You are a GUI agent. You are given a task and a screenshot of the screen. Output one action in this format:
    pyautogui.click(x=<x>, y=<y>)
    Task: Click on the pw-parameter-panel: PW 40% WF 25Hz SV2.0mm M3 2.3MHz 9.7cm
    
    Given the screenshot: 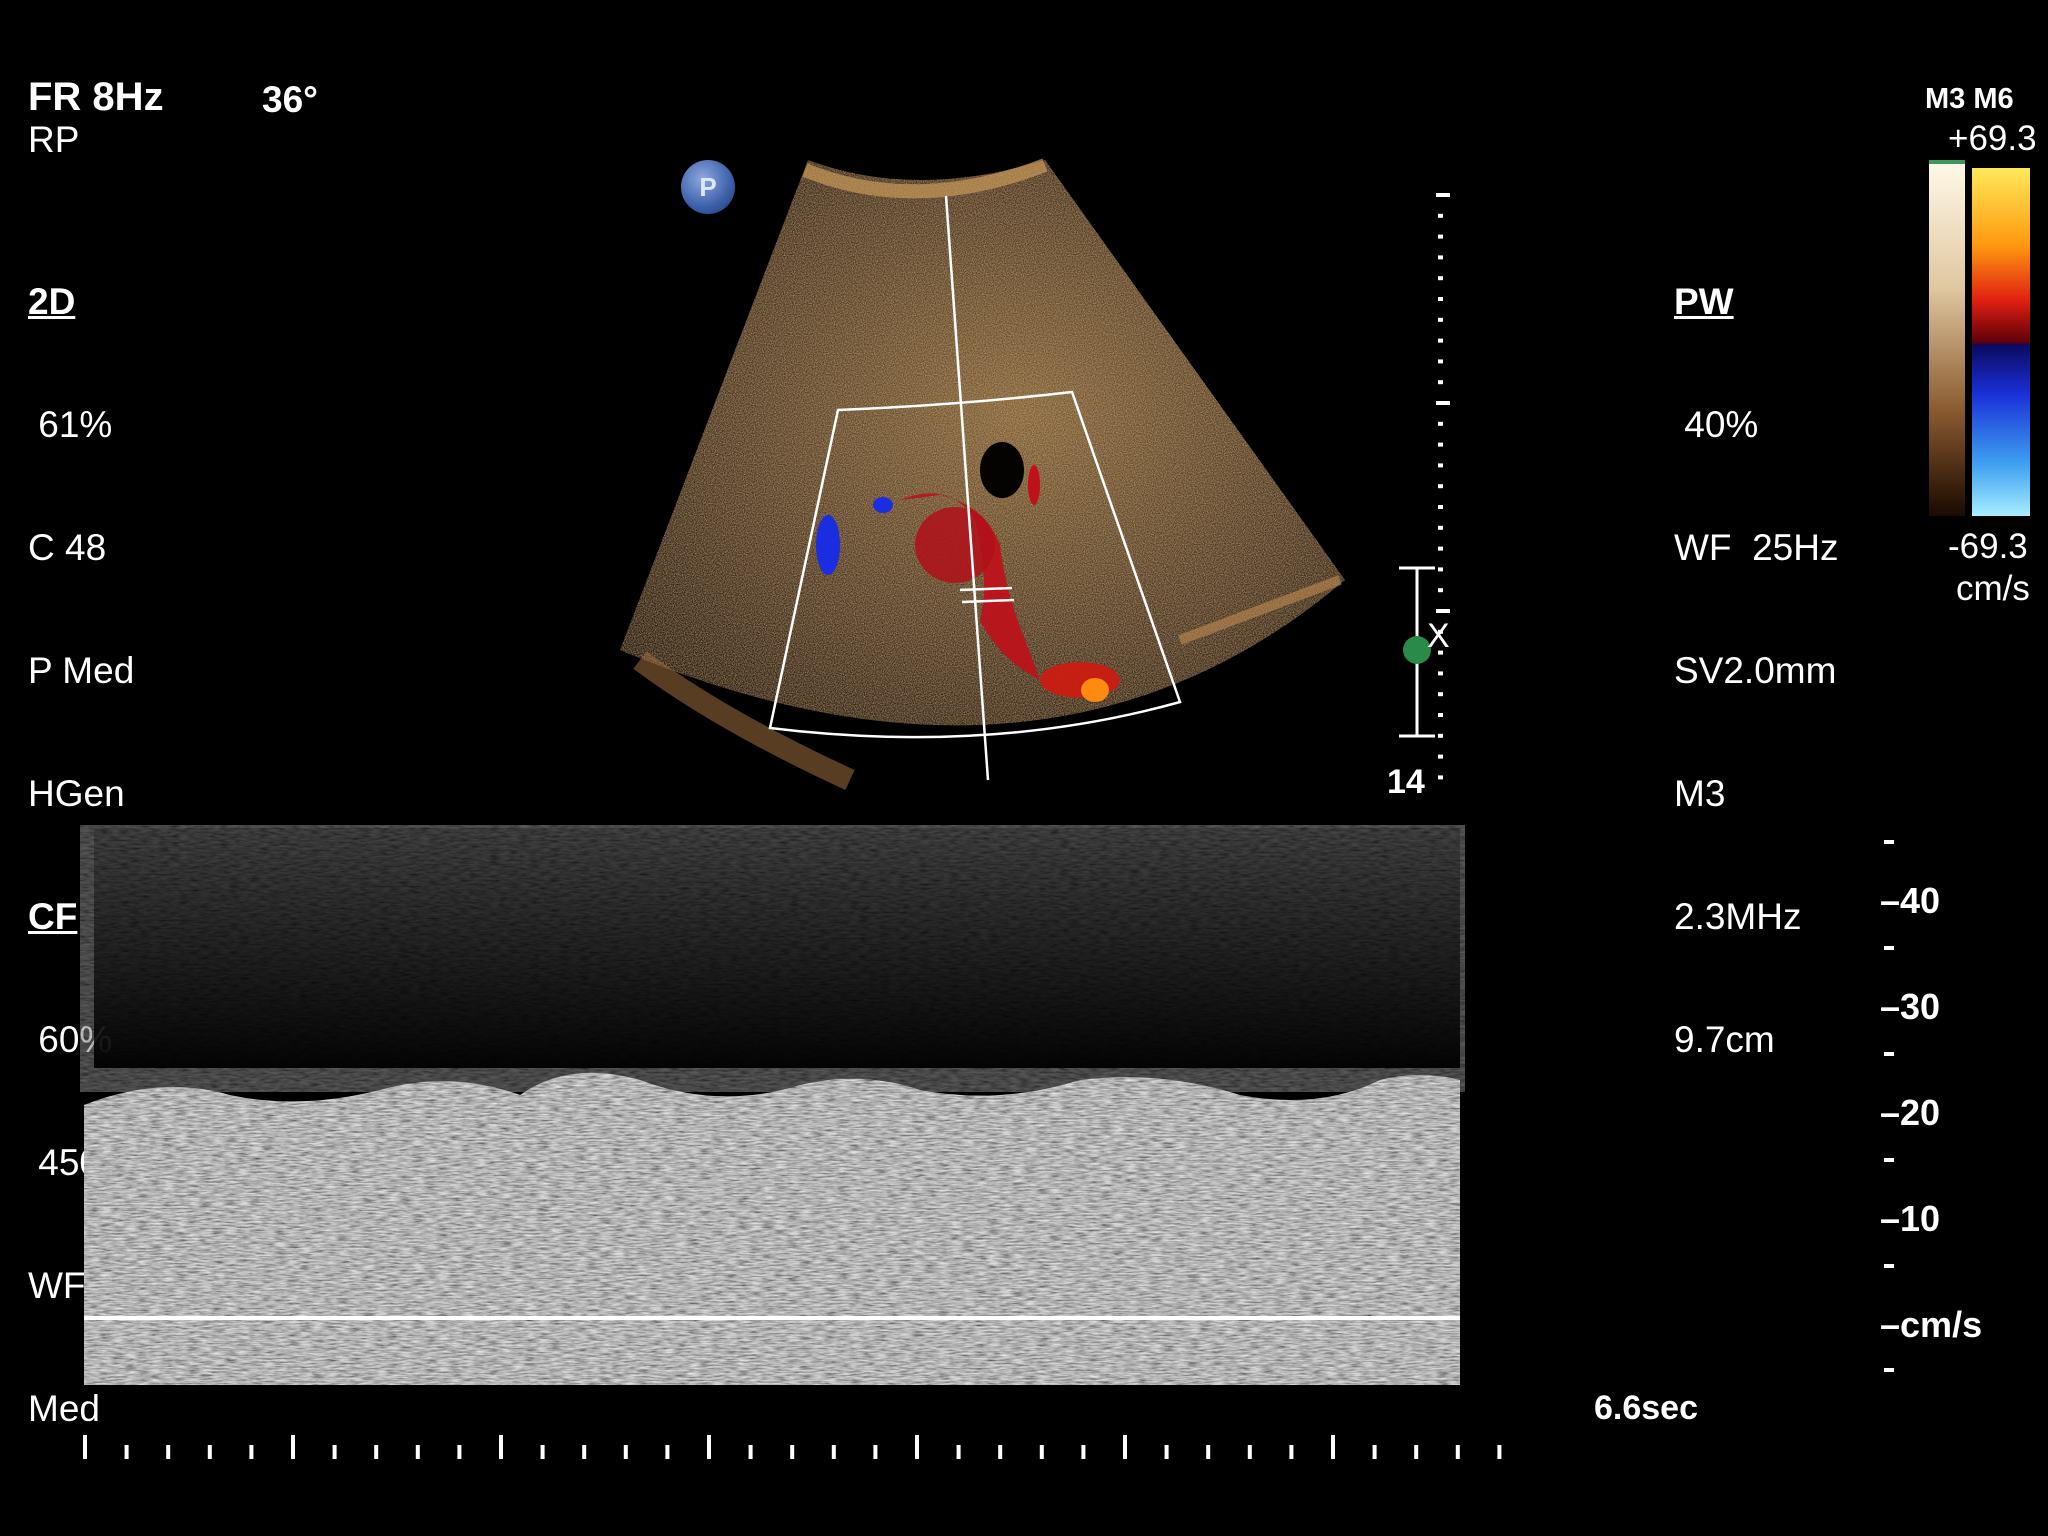 What is the action you would take?
    pyautogui.click(x=1756, y=650)
    